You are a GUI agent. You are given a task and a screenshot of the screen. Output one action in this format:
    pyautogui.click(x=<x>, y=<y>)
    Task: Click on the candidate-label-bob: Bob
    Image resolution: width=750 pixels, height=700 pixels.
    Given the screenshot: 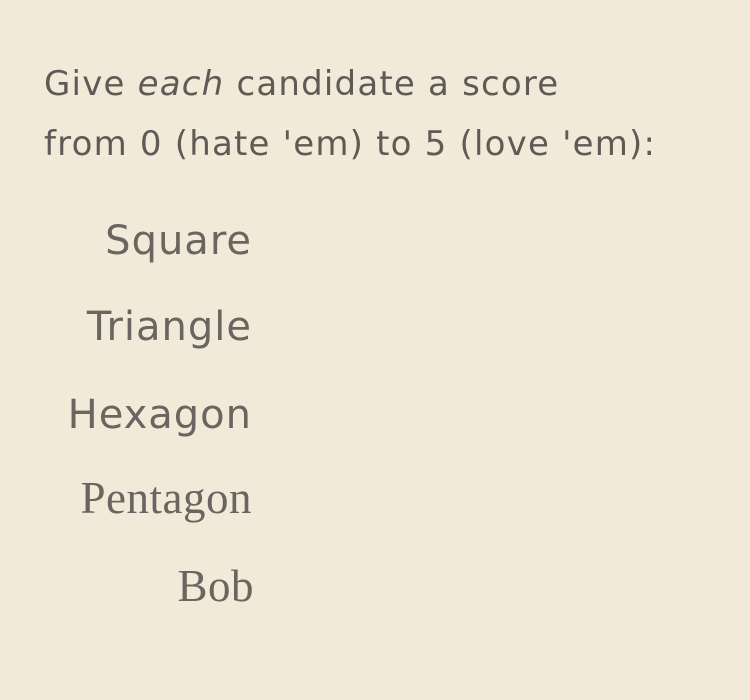 What is the action you would take?
    pyautogui.click(x=215, y=586)
    